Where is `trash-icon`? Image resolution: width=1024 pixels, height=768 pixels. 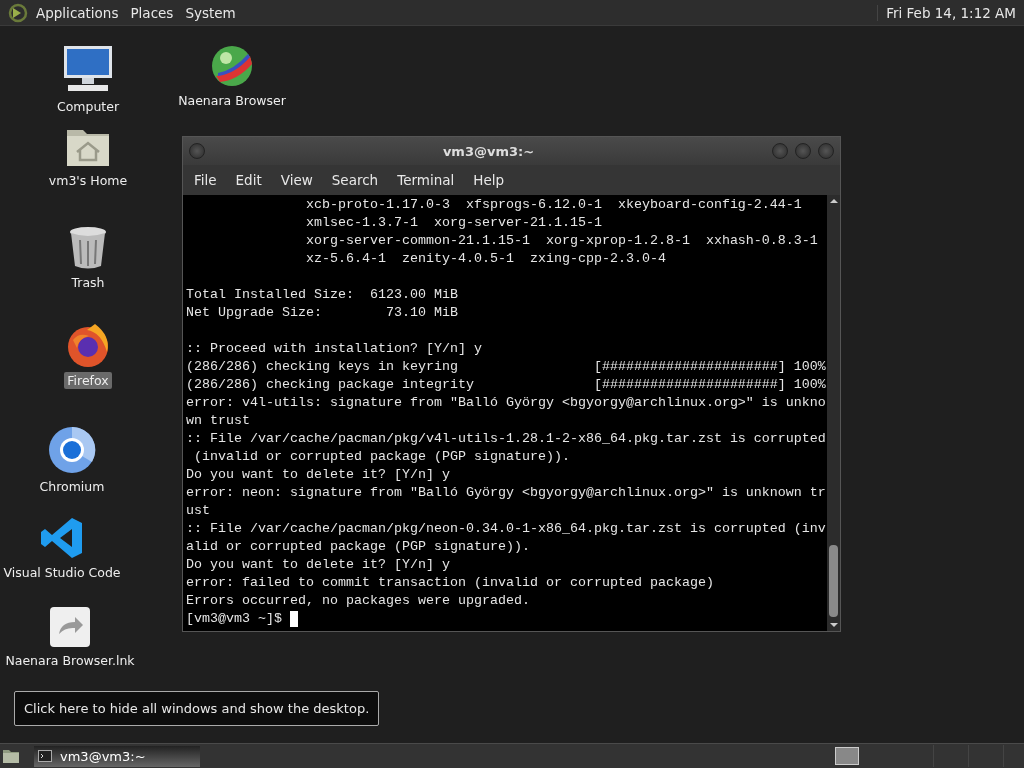 trash-icon is located at coordinates (88, 248).